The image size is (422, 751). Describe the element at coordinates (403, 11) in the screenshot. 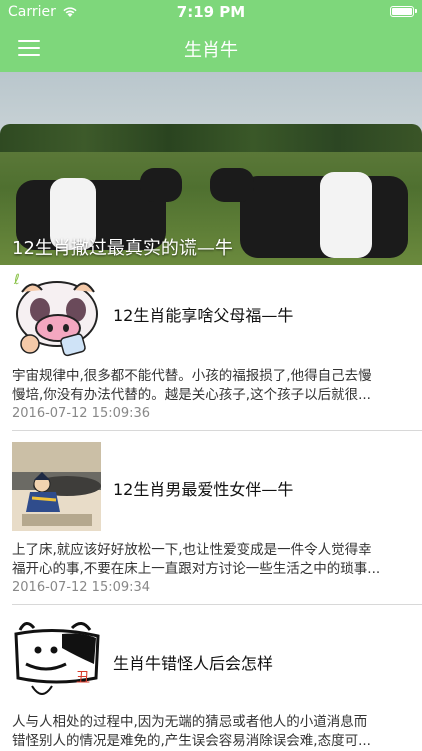

I see `battery-icon` at that location.